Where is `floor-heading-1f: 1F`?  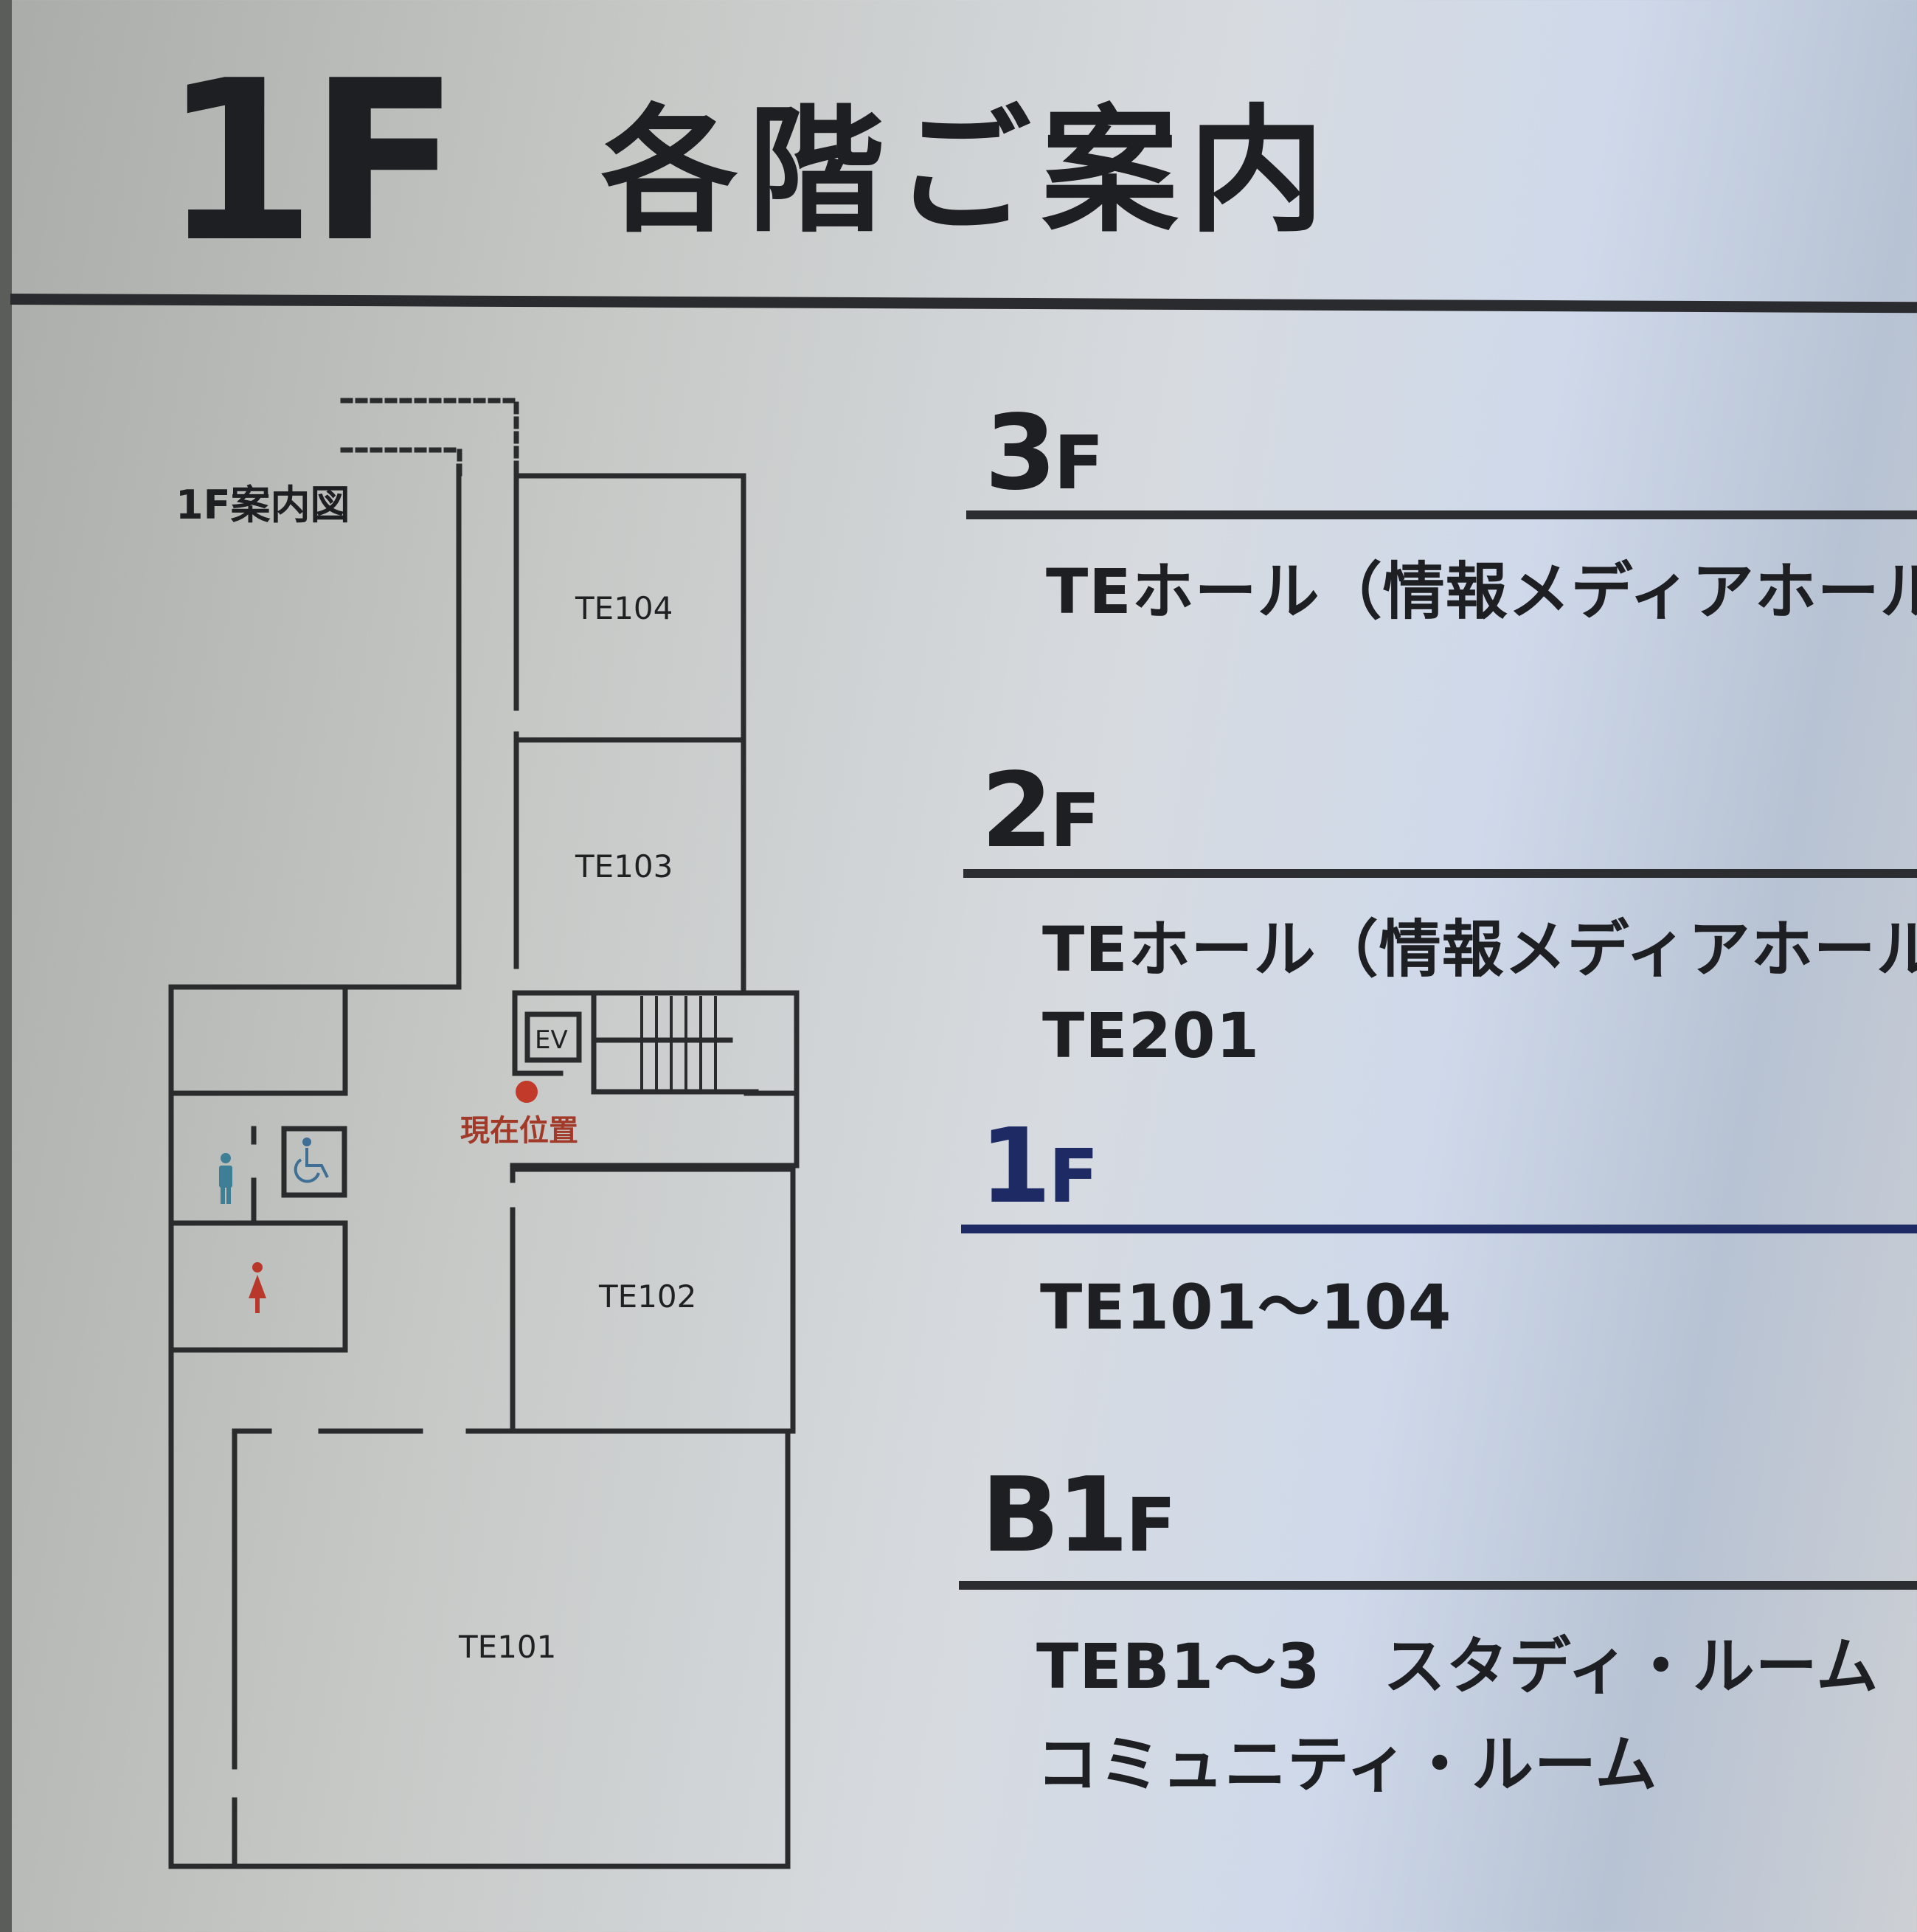
floor-heading-1f: 1F is located at coordinates (1039, 1167).